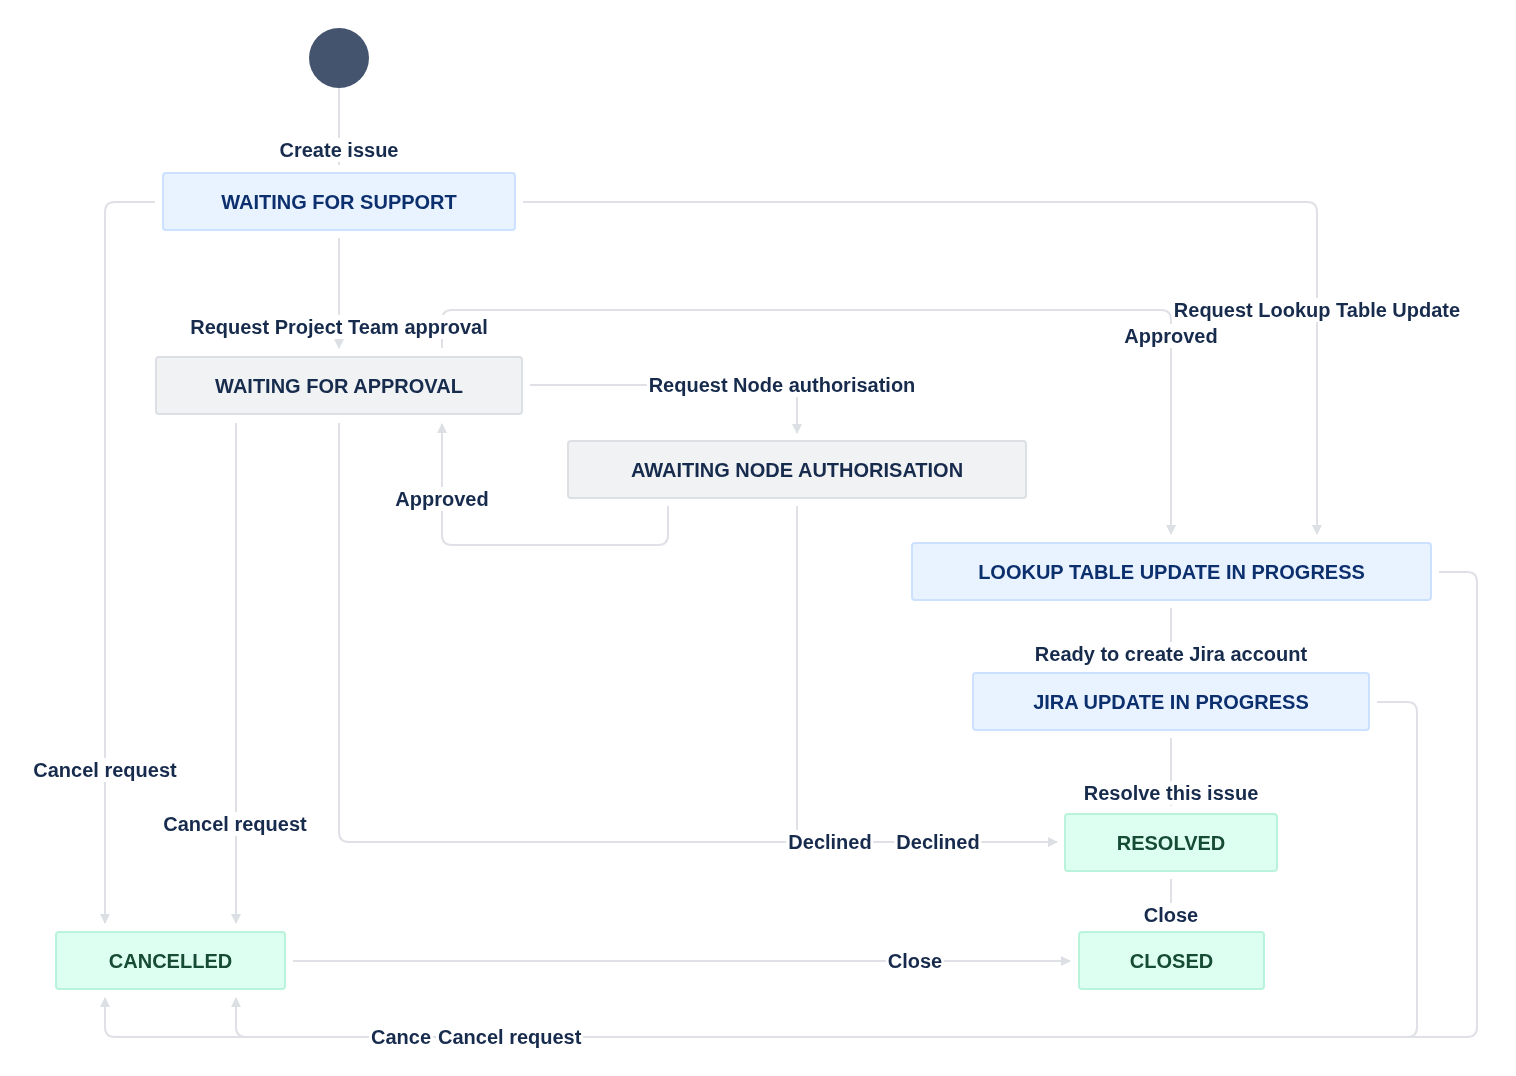  What do you see at coordinates (339, 58) in the screenshot?
I see `start-node` at bounding box center [339, 58].